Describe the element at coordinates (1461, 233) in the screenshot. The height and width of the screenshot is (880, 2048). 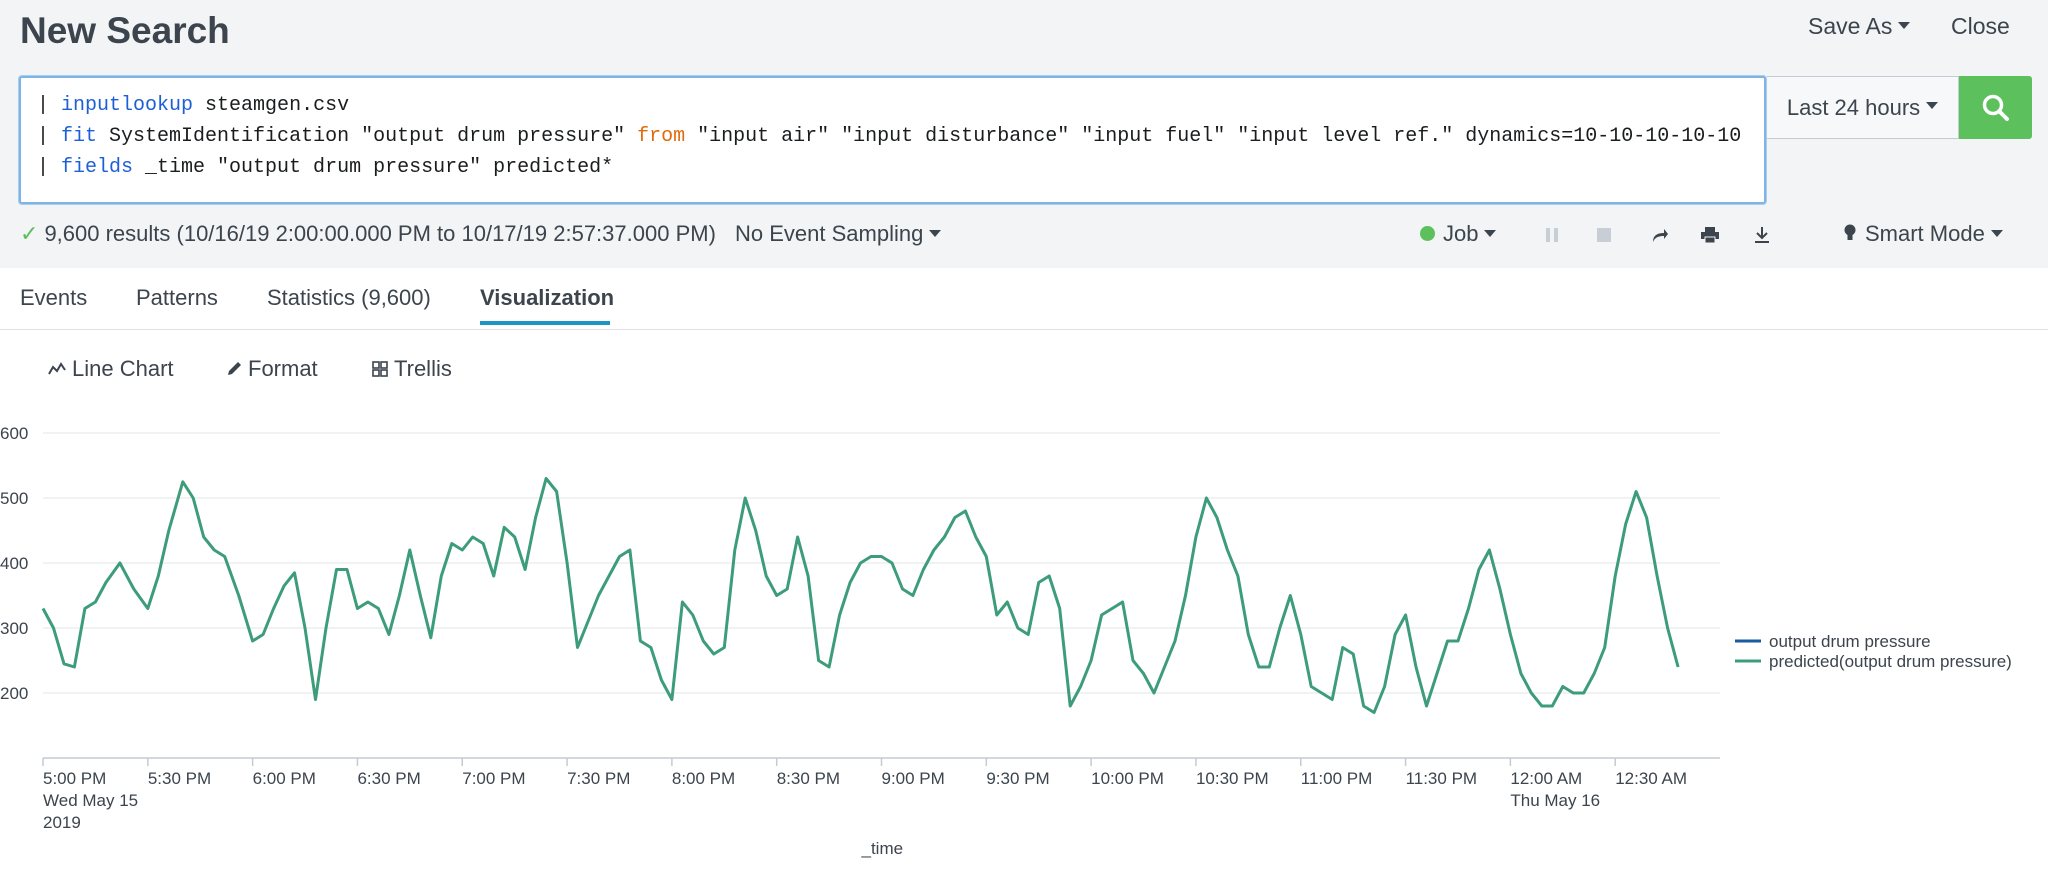
I see `job-label: Job` at that location.